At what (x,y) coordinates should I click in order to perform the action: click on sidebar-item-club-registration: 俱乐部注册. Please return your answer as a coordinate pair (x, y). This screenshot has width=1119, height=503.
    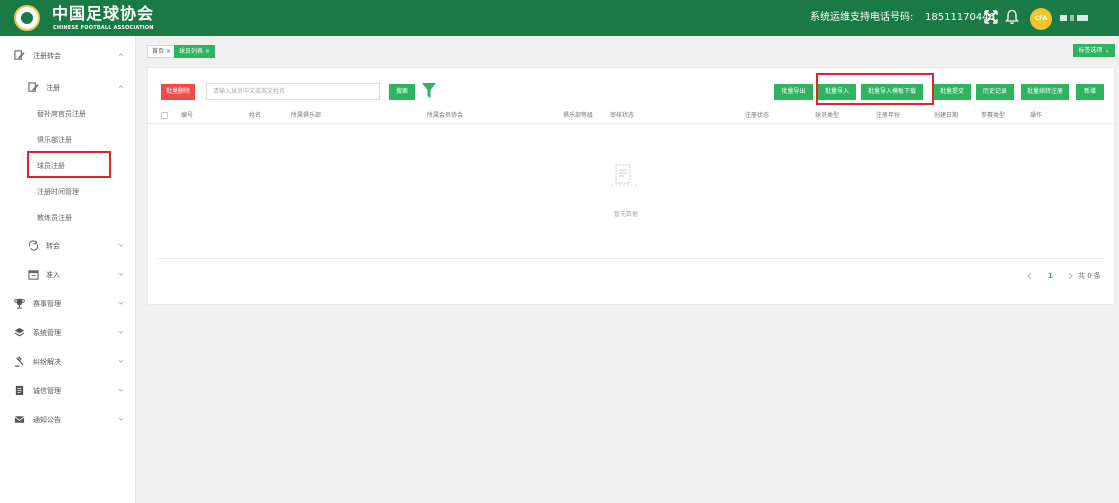
    Looking at the image, I should click on (68, 140).